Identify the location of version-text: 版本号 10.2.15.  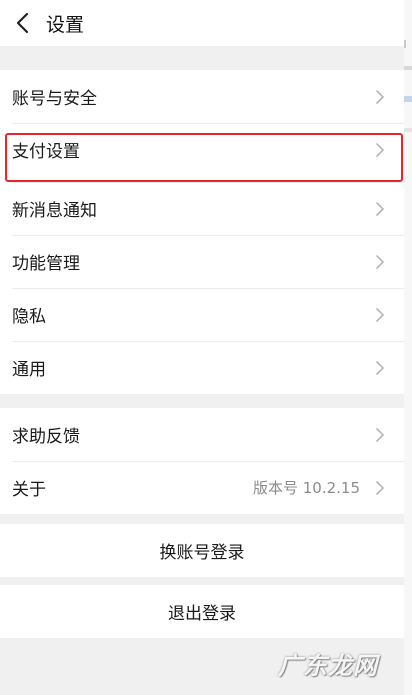
(306, 488).